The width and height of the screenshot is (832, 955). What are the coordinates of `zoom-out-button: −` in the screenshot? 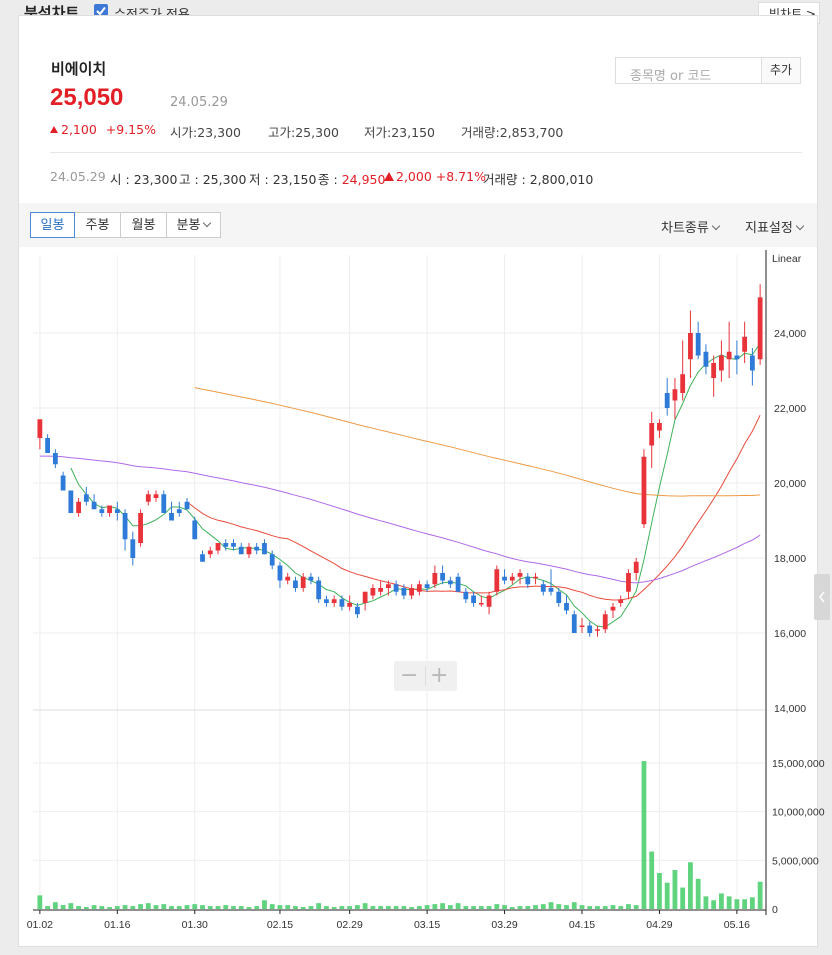 It's located at (409, 675).